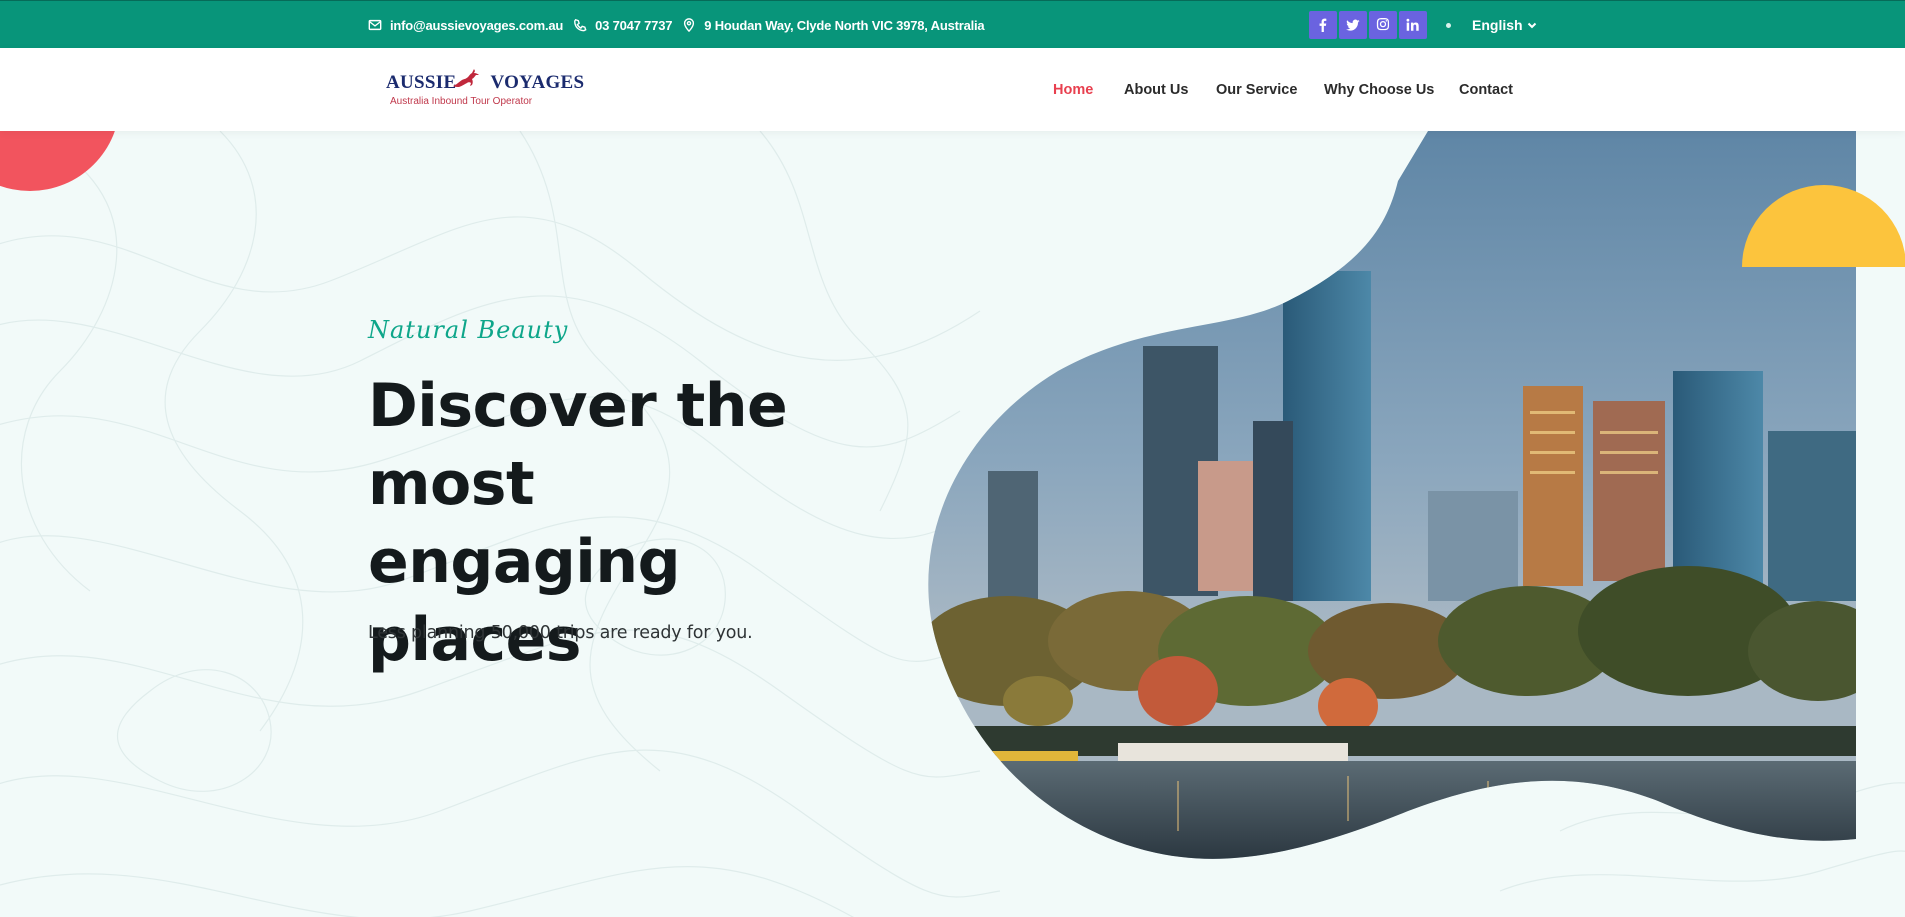  I want to click on language-selector: English, so click(1504, 25).